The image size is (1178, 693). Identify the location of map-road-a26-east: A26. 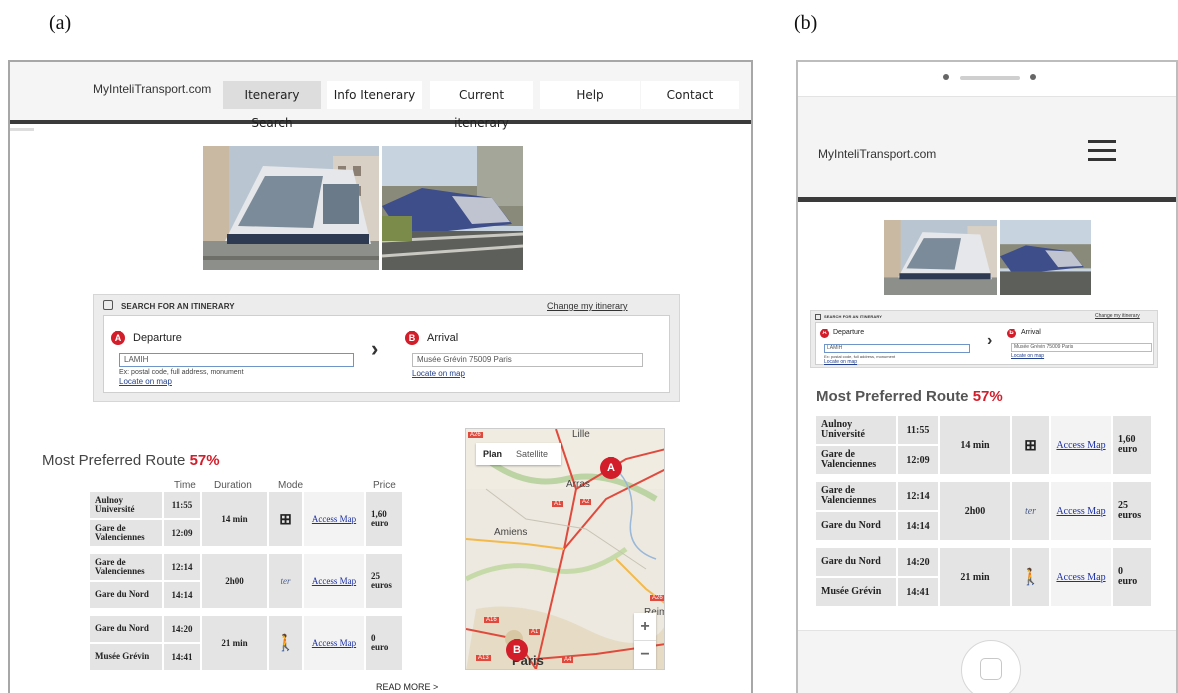
(657, 598).